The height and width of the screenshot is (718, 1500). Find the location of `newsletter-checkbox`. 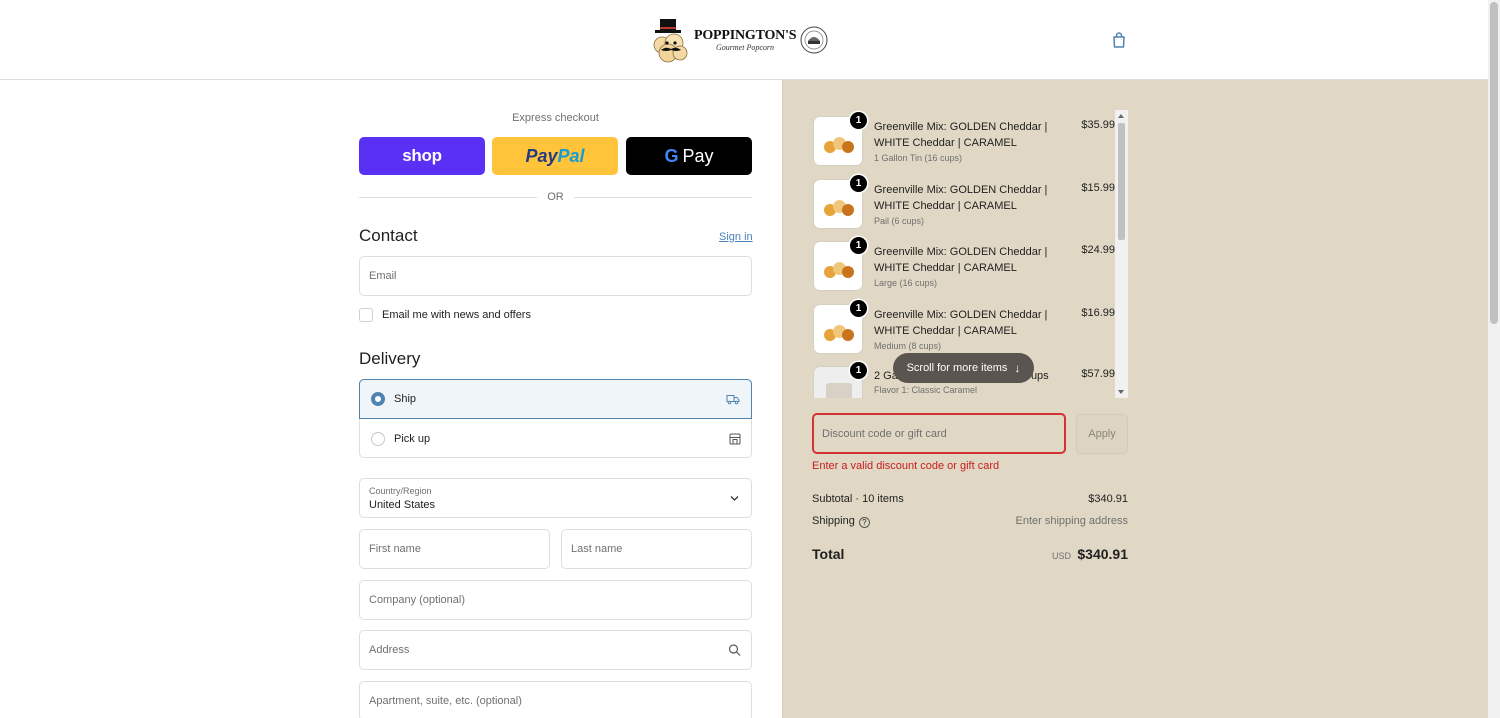

newsletter-checkbox is located at coordinates (366, 315).